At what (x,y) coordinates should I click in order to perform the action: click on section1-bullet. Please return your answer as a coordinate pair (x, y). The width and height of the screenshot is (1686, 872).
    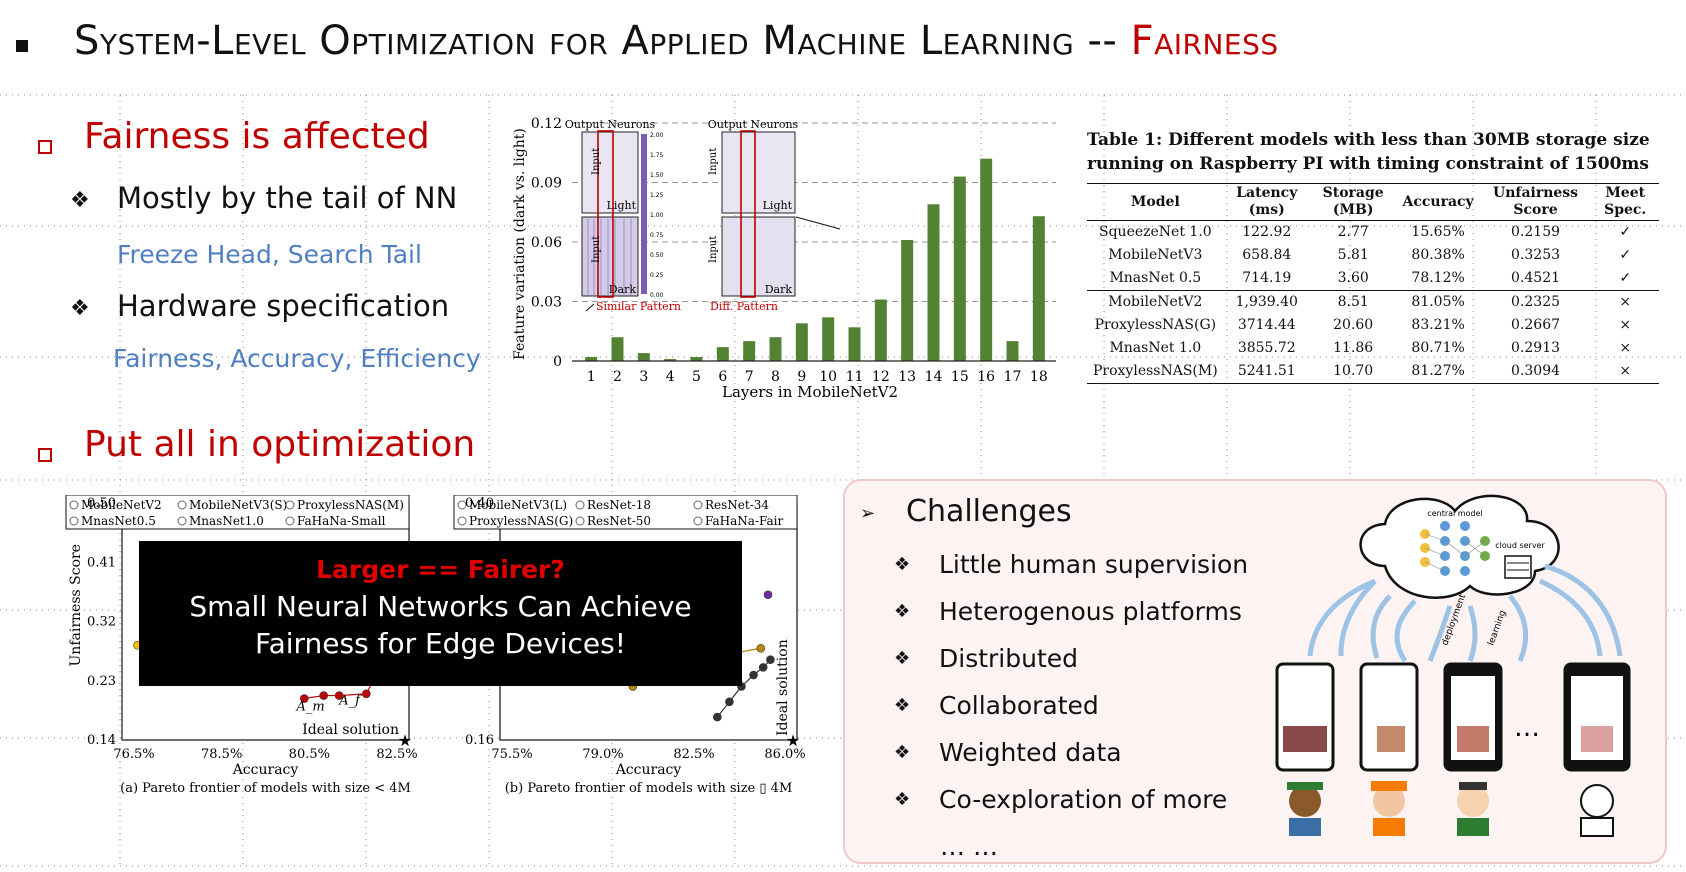
    Looking at the image, I should click on (45, 147).